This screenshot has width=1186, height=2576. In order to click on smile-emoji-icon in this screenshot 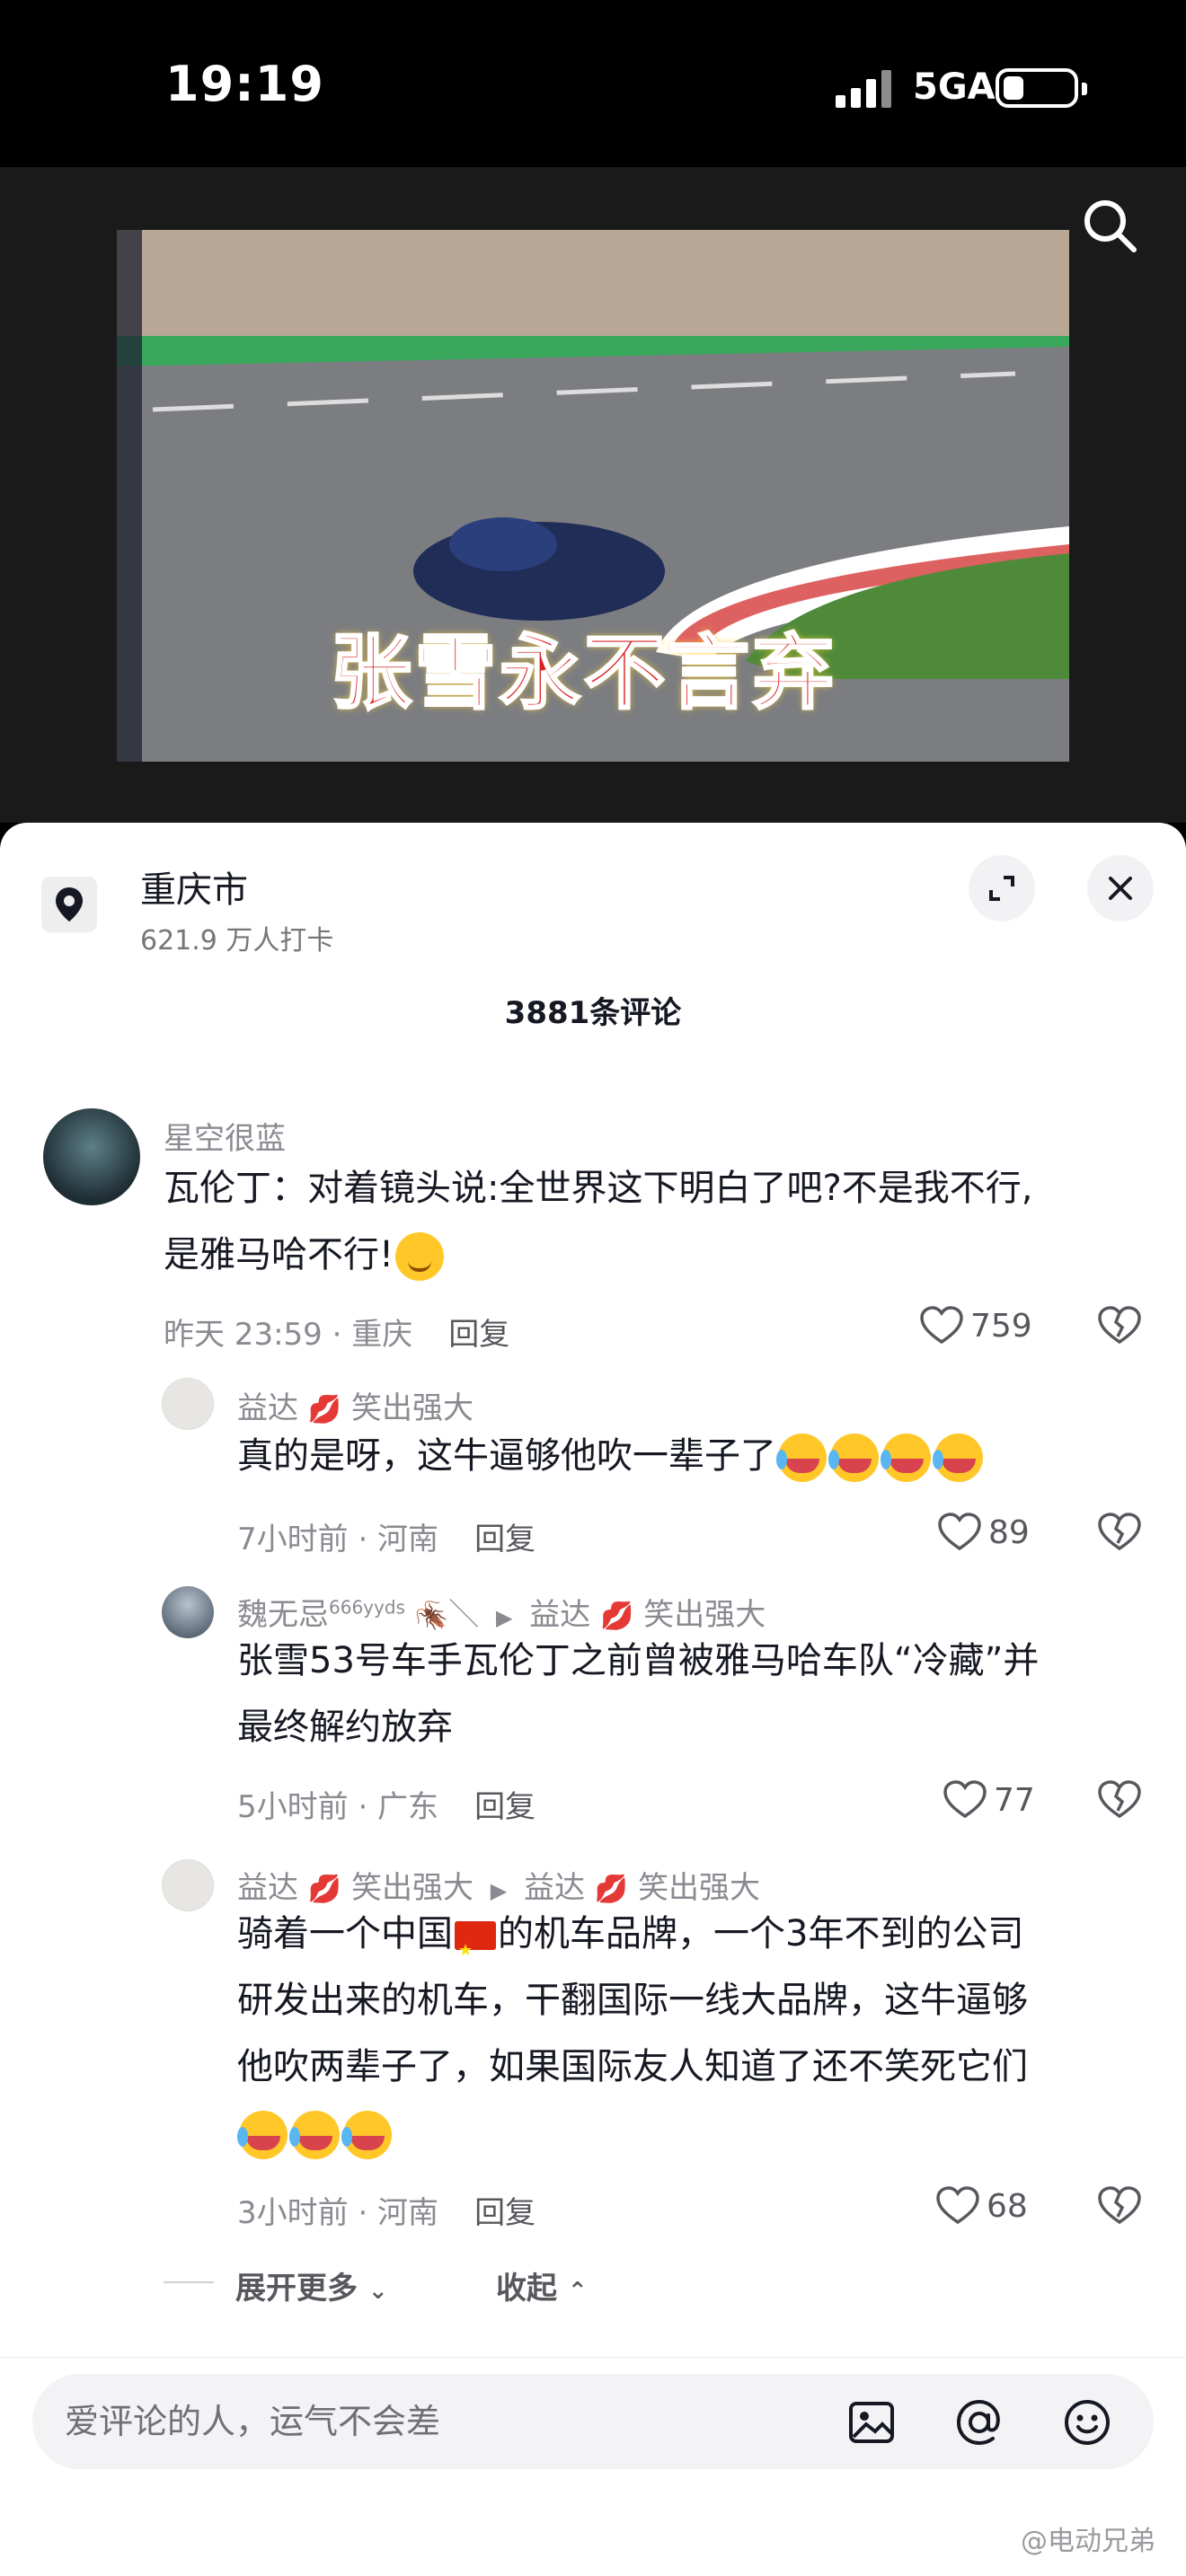, I will do `click(420, 1256)`.